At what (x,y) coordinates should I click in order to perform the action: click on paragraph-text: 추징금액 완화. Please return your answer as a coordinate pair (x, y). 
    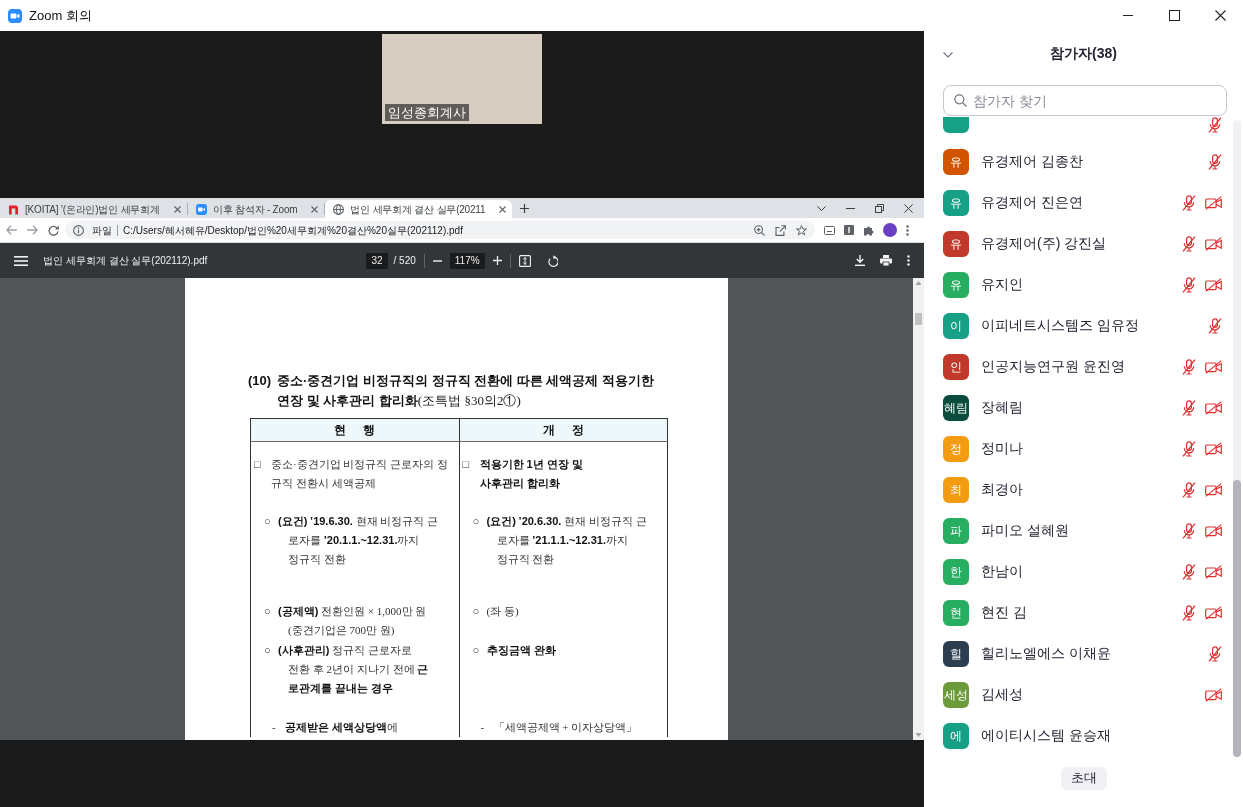
    Looking at the image, I should click on (521, 650).